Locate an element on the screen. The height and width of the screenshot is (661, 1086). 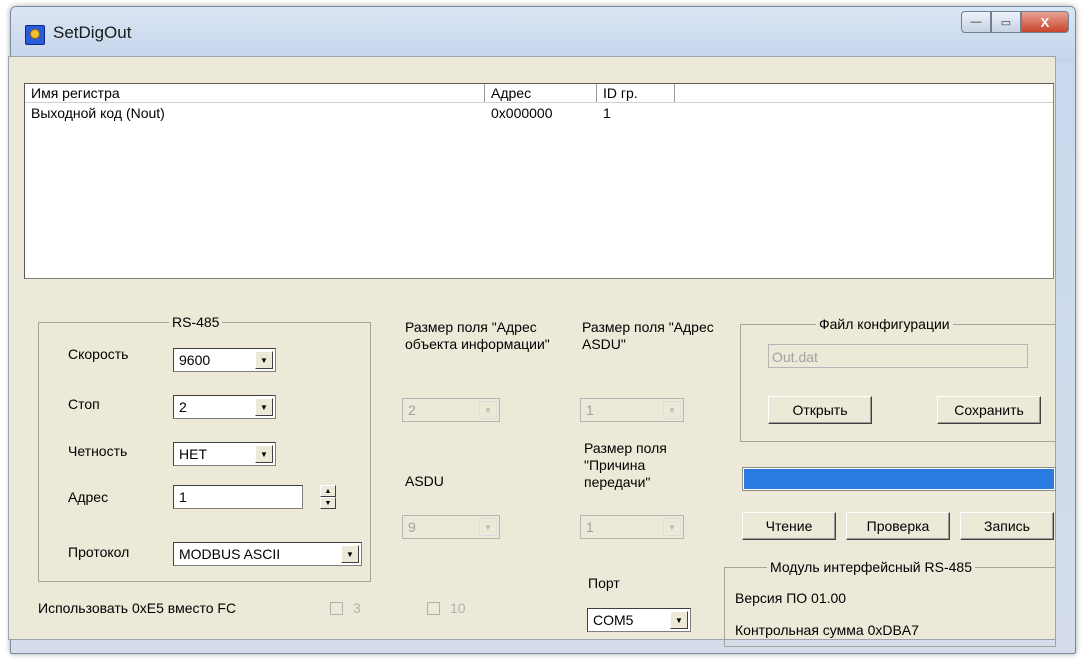
spin-down-icon: ▼ is located at coordinates (328, 503).